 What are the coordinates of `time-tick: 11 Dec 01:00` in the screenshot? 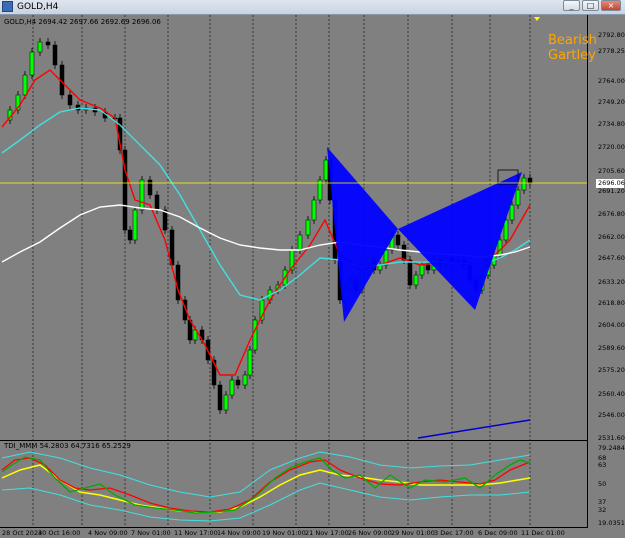 It's located at (543, 533).